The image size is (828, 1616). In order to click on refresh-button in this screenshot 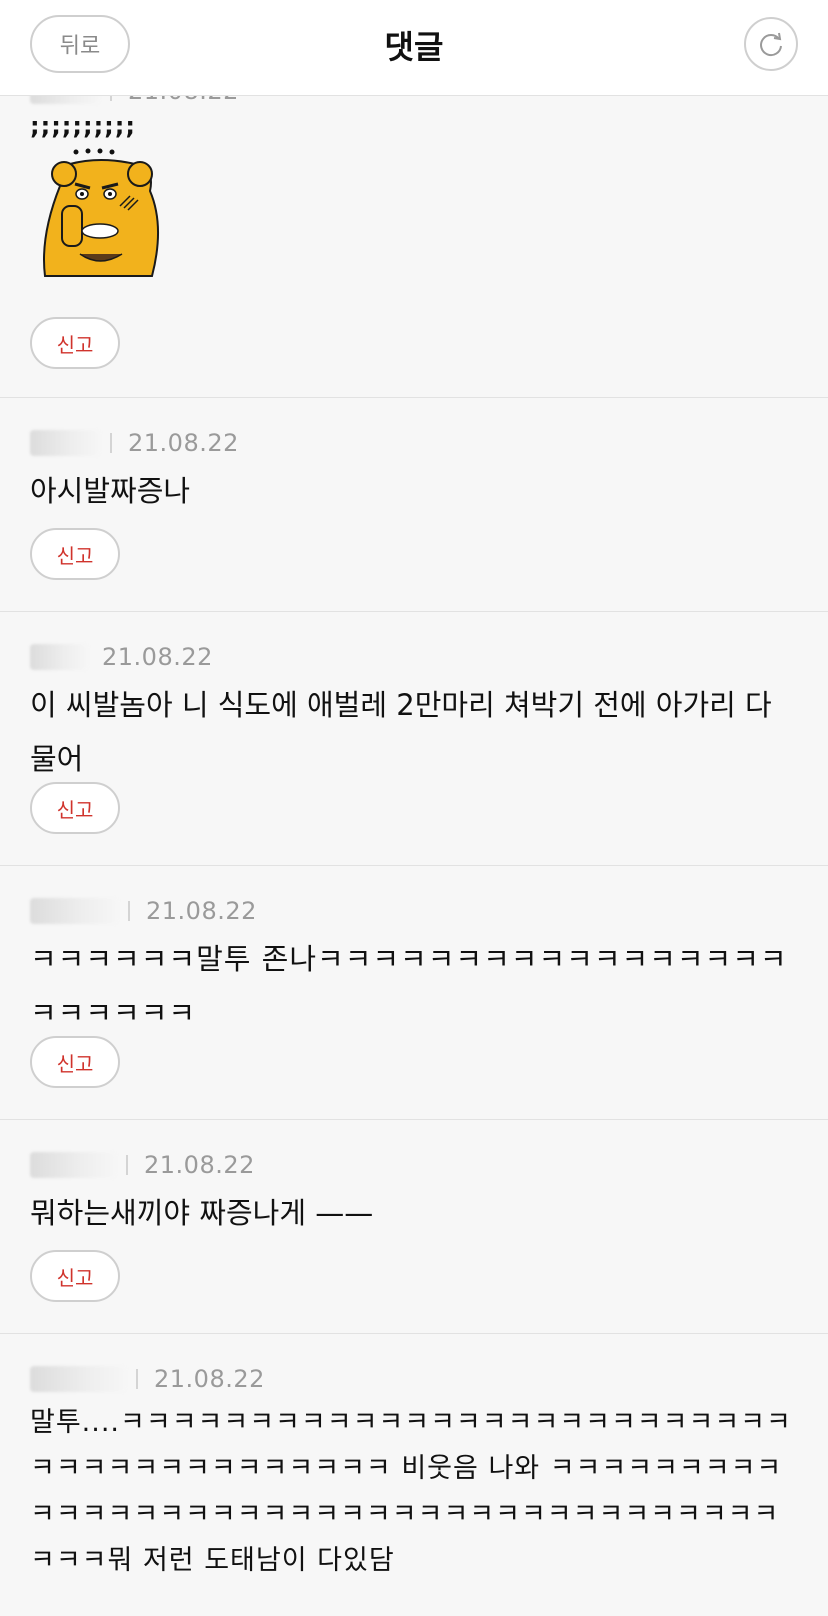, I will do `click(771, 44)`.